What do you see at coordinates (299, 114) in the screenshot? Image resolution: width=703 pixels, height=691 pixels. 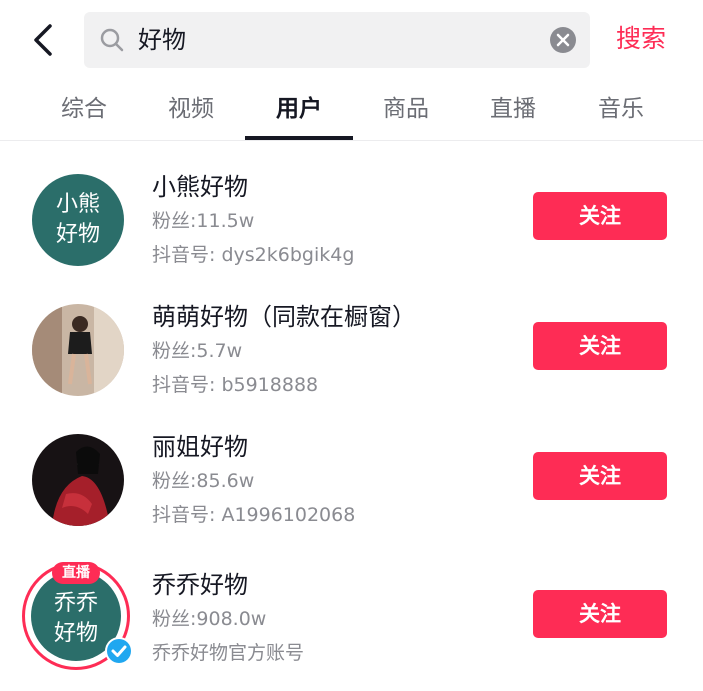 I see `tab-users: 用户` at bounding box center [299, 114].